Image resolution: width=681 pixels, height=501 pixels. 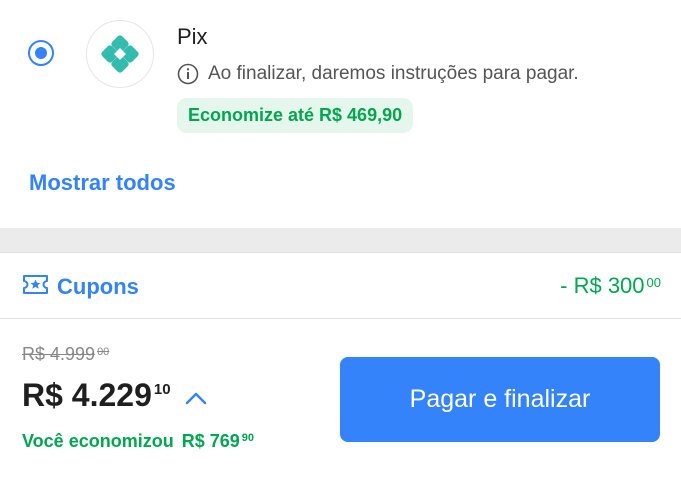 I want to click on show-all-link: Mostrar todos, so click(x=102, y=183).